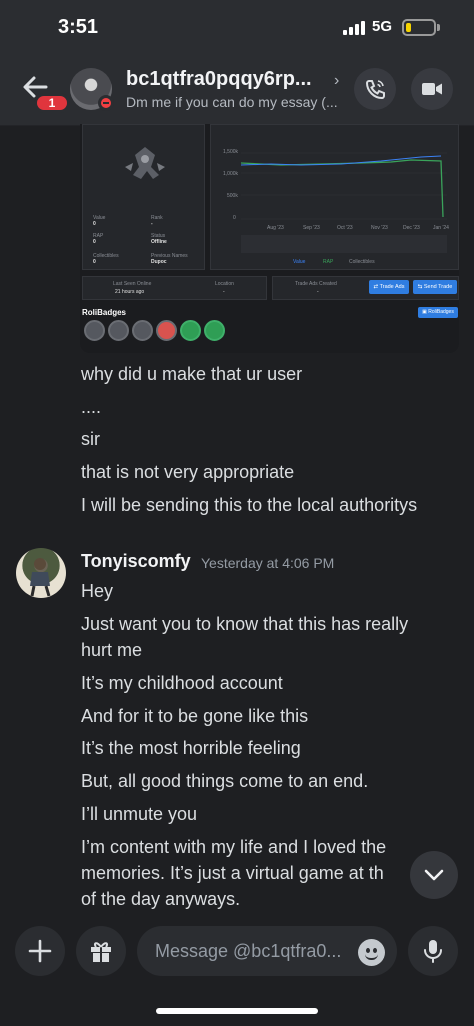 The image size is (474, 1026). I want to click on rolibadges-button-label: RoliBadges, so click(441, 312).